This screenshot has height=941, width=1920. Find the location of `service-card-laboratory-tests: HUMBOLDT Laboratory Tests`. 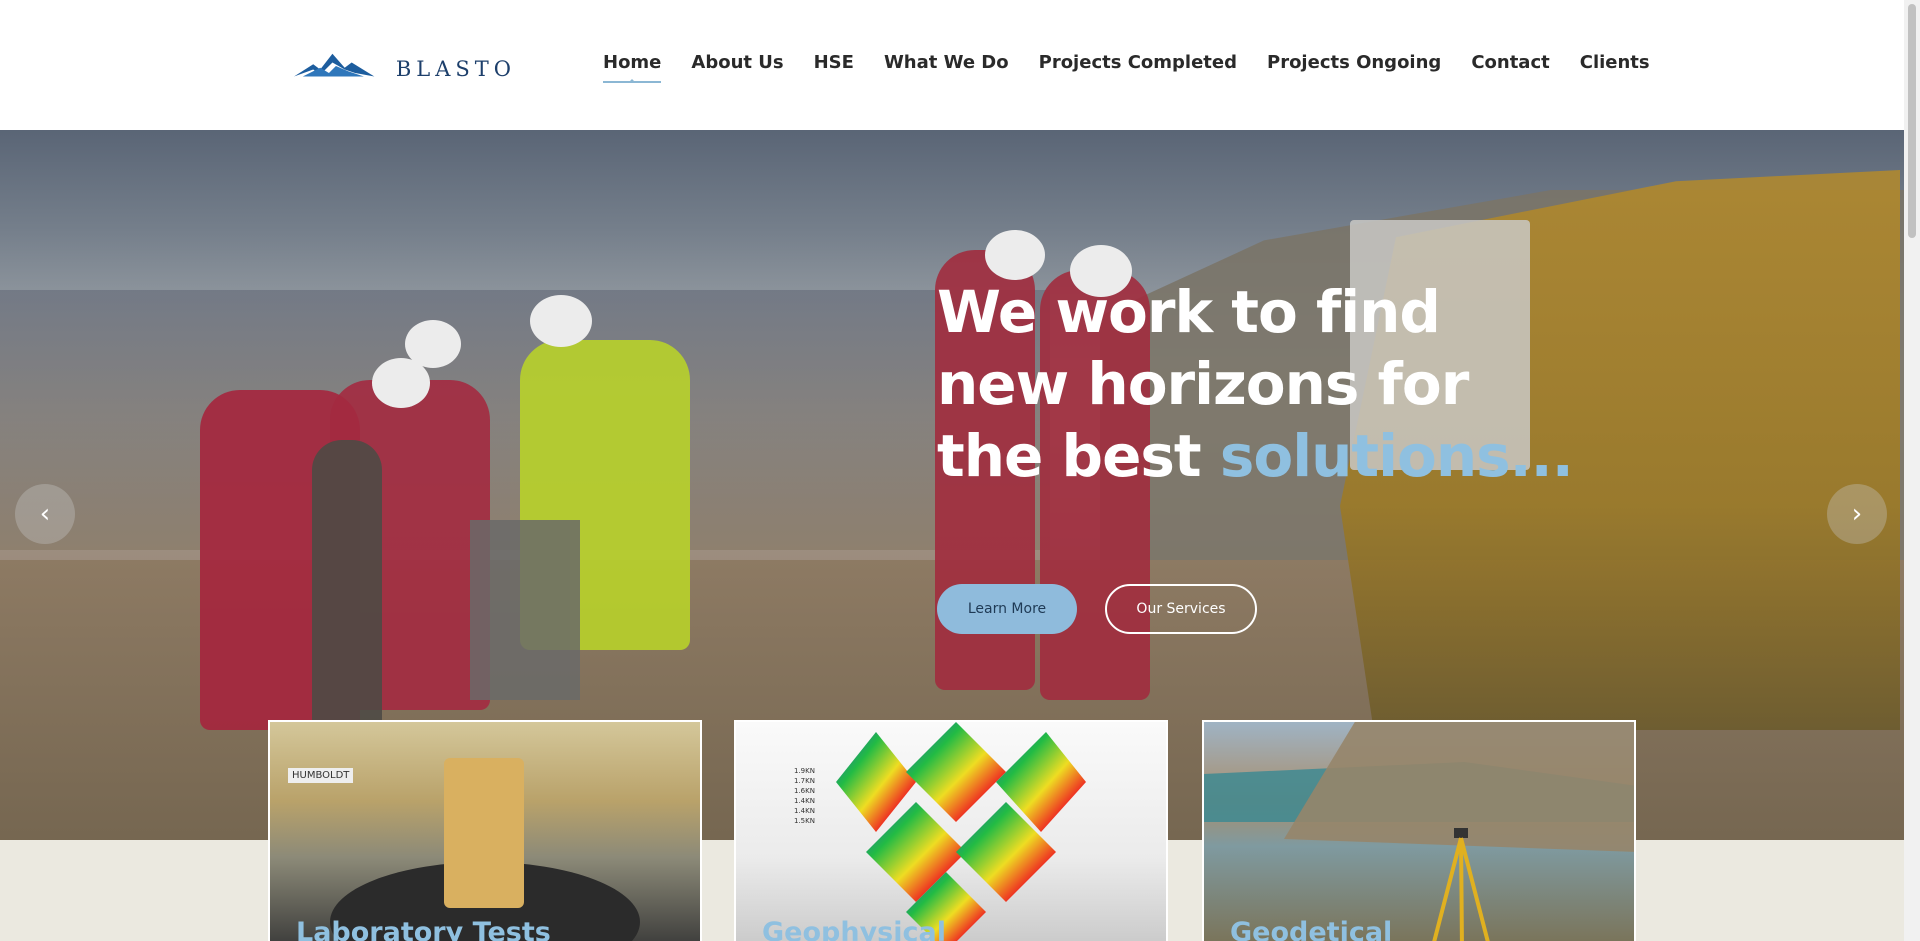

service-card-laboratory-tests: HUMBOLDT Laboratory Tests is located at coordinates (485, 830).